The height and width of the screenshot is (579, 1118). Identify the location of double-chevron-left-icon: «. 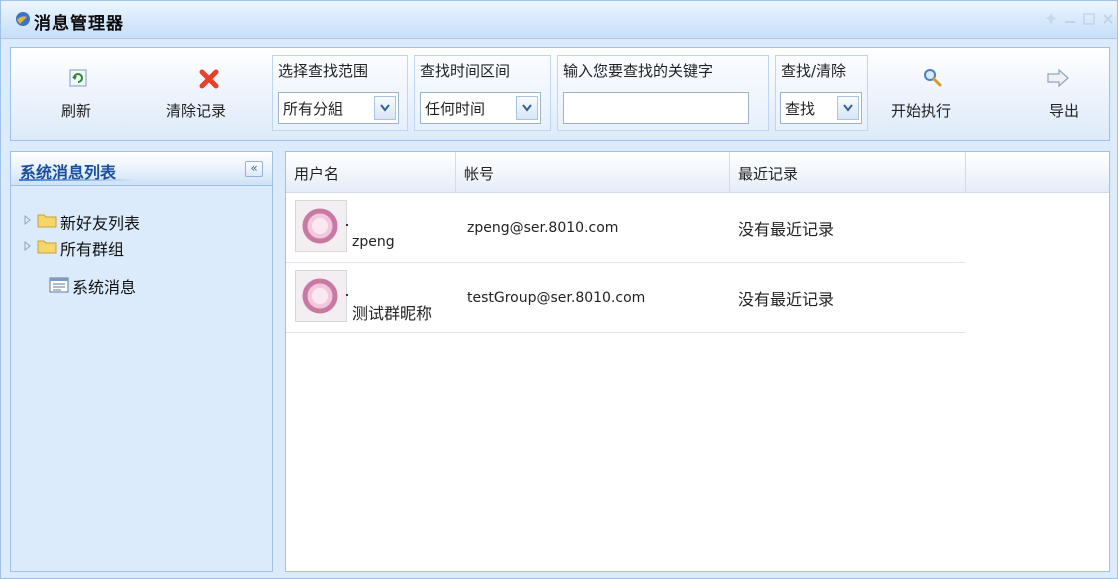
(254, 168).